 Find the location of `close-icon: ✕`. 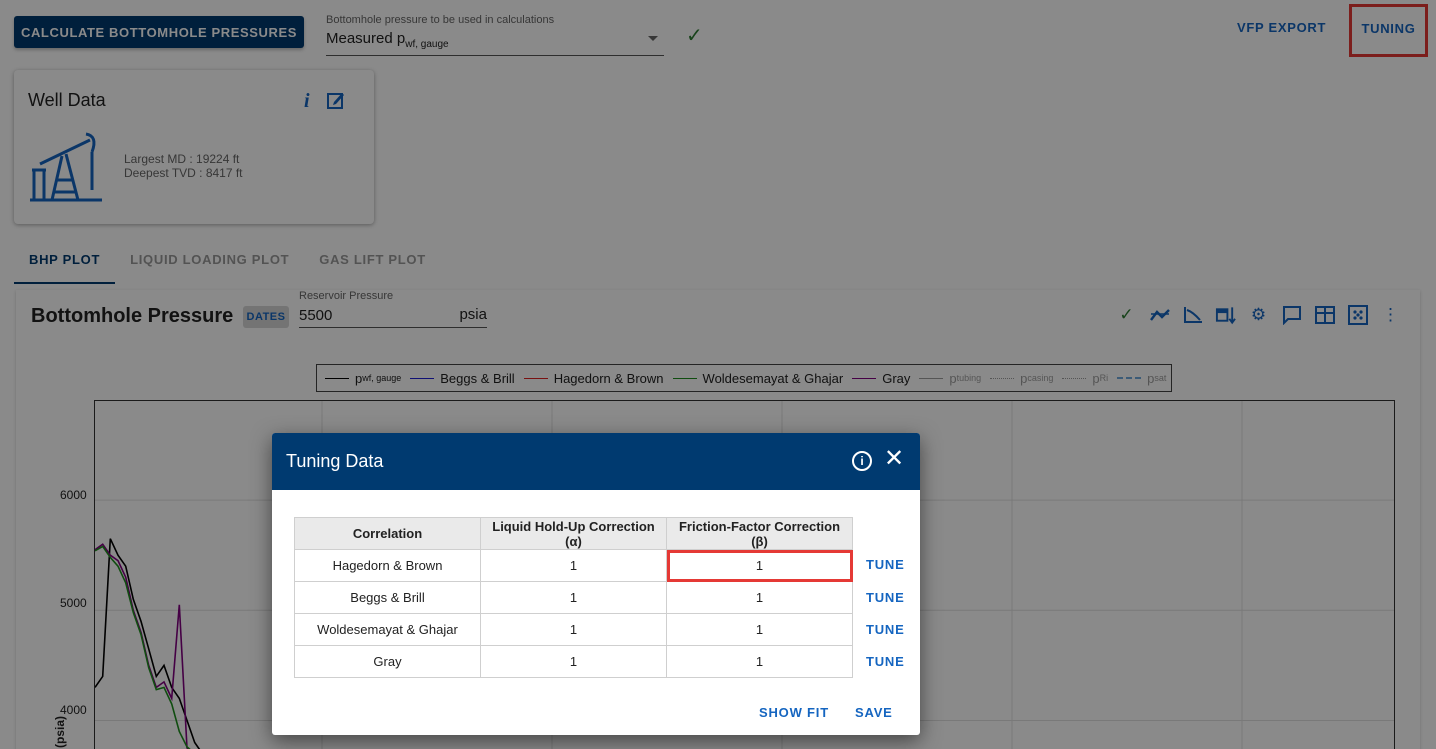

close-icon: ✕ is located at coordinates (894, 459).